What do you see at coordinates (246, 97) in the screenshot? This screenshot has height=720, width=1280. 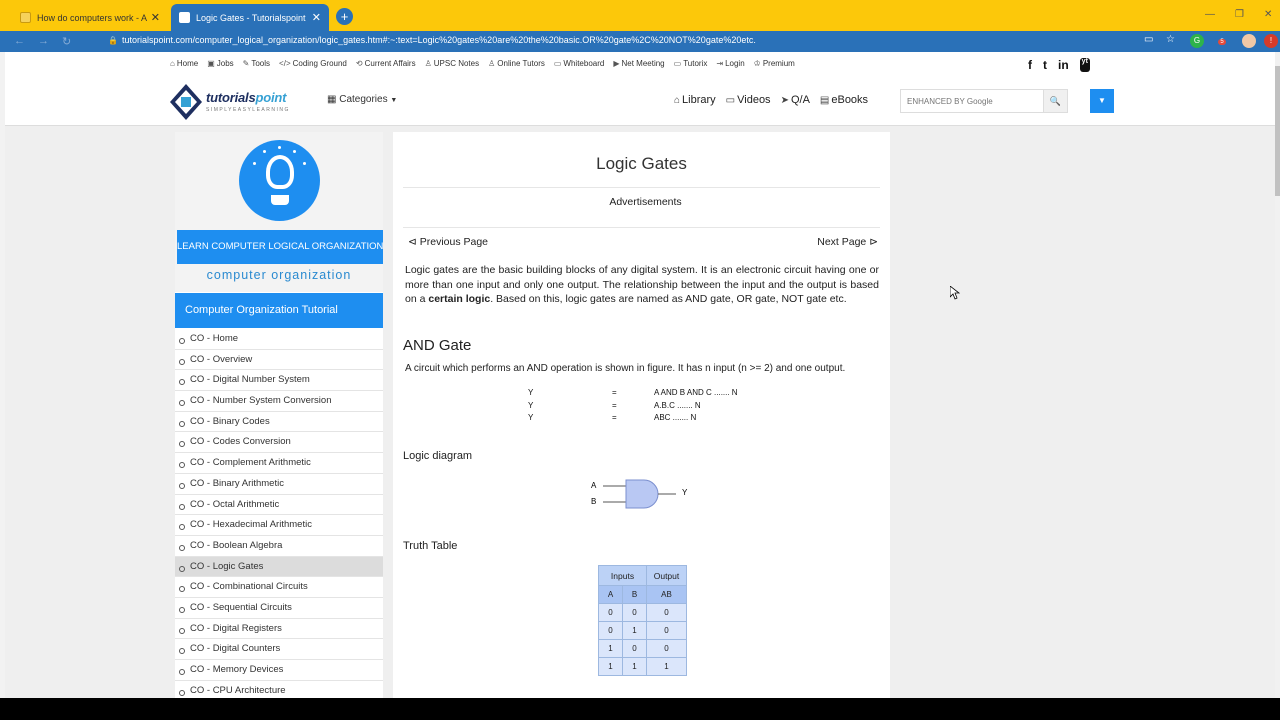 I see `logo-text: tutorialspoint` at bounding box center [246, 97].